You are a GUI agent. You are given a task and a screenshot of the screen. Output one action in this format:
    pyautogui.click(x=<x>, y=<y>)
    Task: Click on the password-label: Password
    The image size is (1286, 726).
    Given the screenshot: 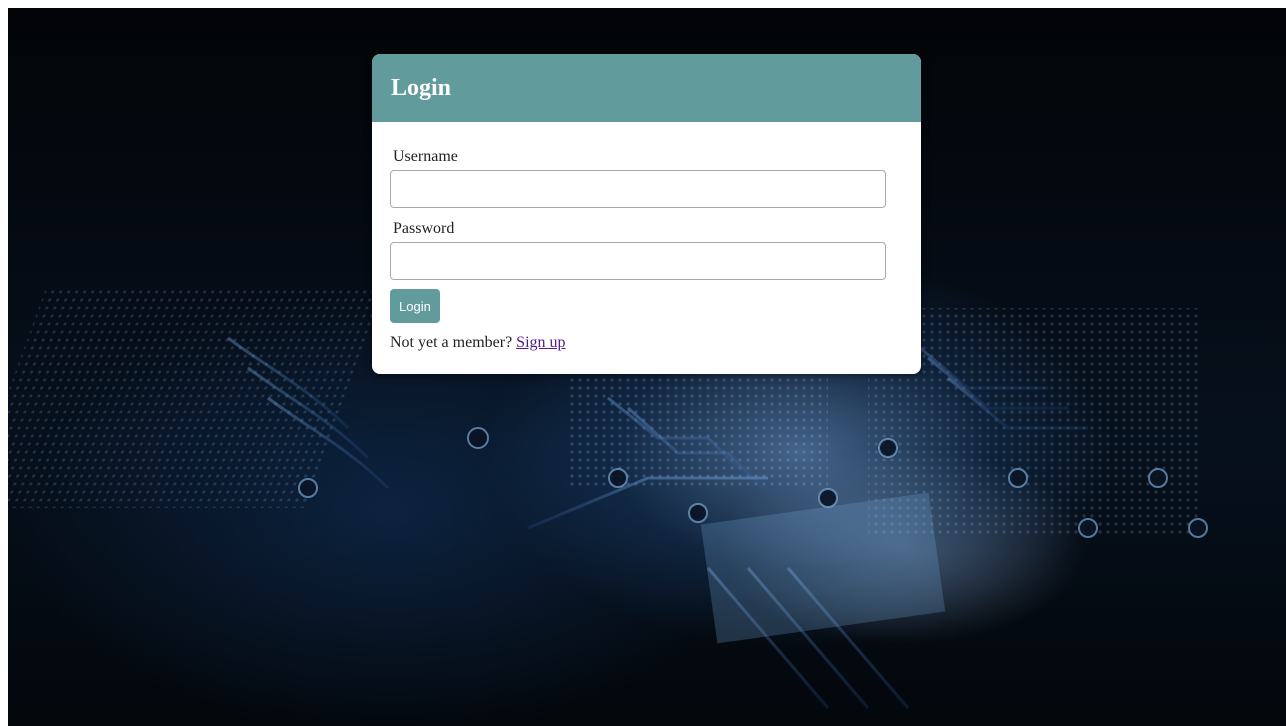 What is the action you would take?
    pyautogui.click(x=424, y=228)
    